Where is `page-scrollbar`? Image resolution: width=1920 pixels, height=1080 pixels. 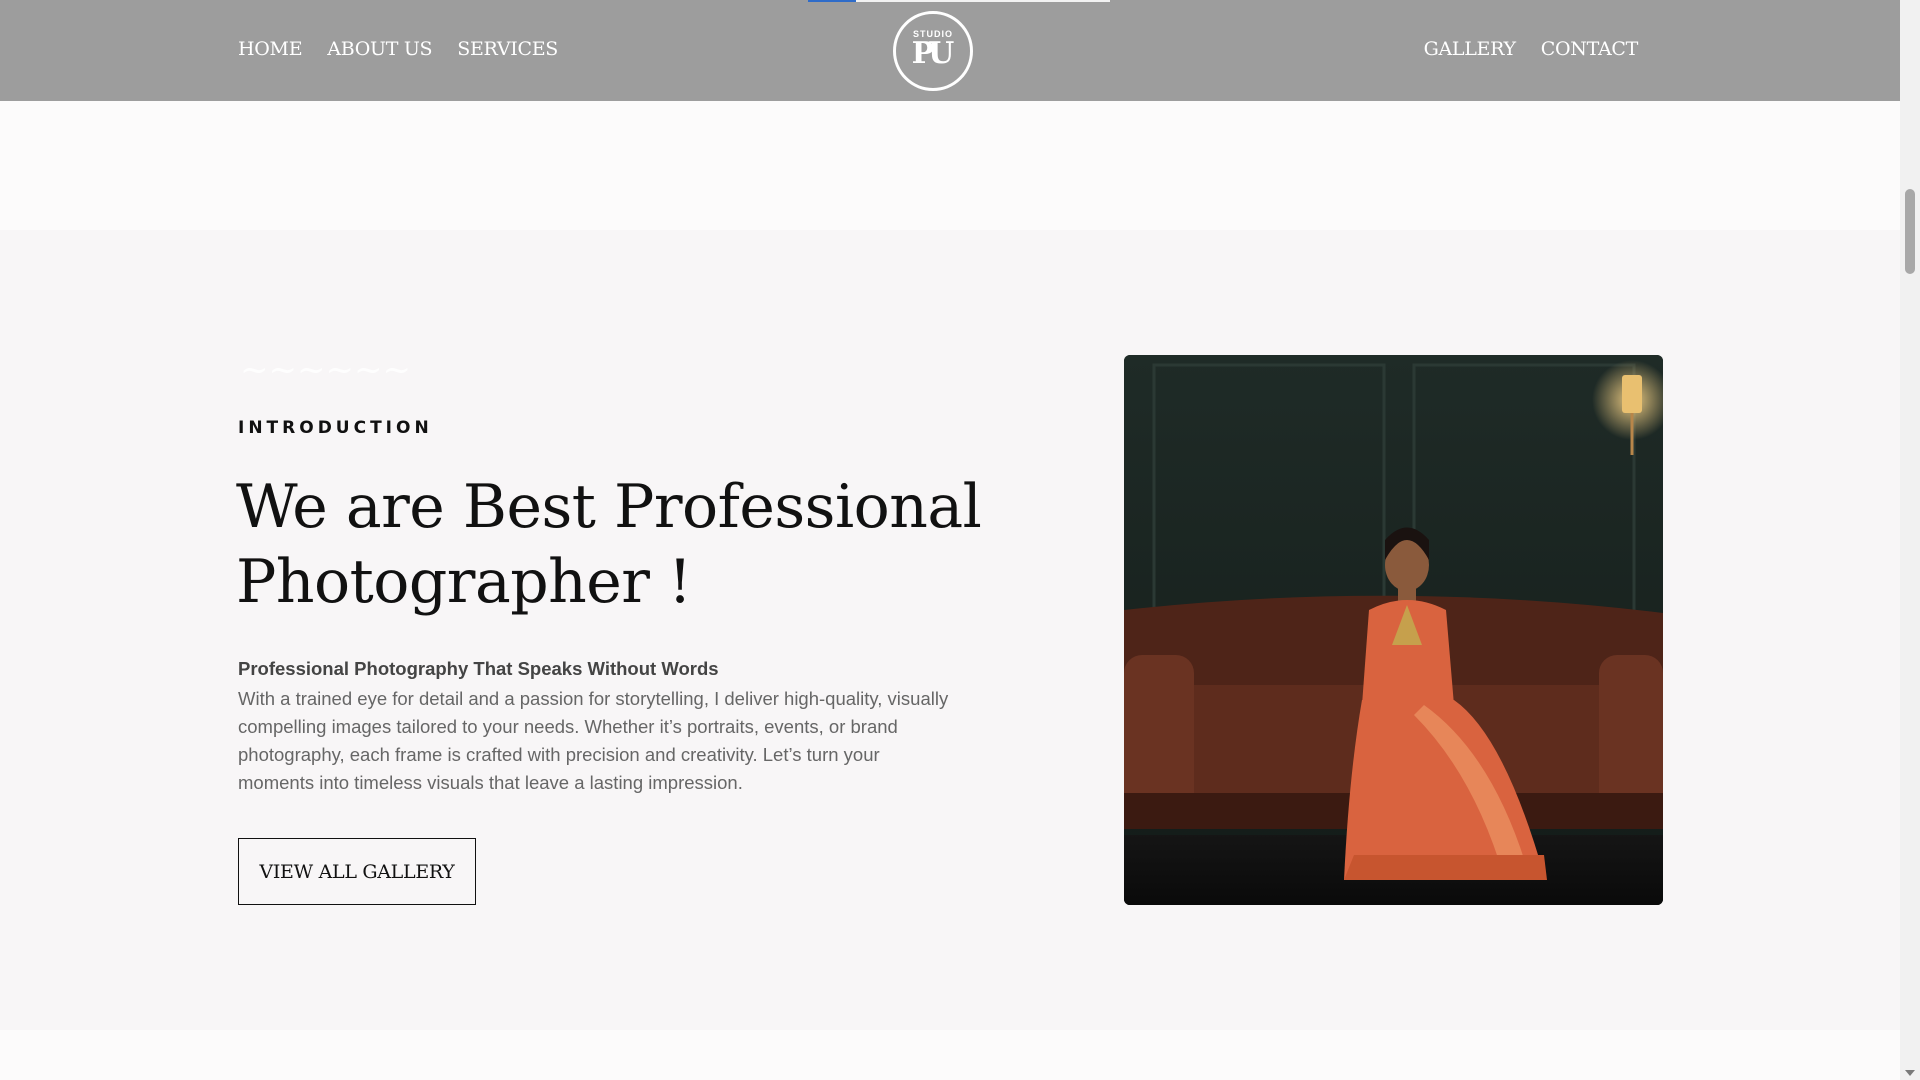
page-scrollbar is located at coordinates (1910, 540).